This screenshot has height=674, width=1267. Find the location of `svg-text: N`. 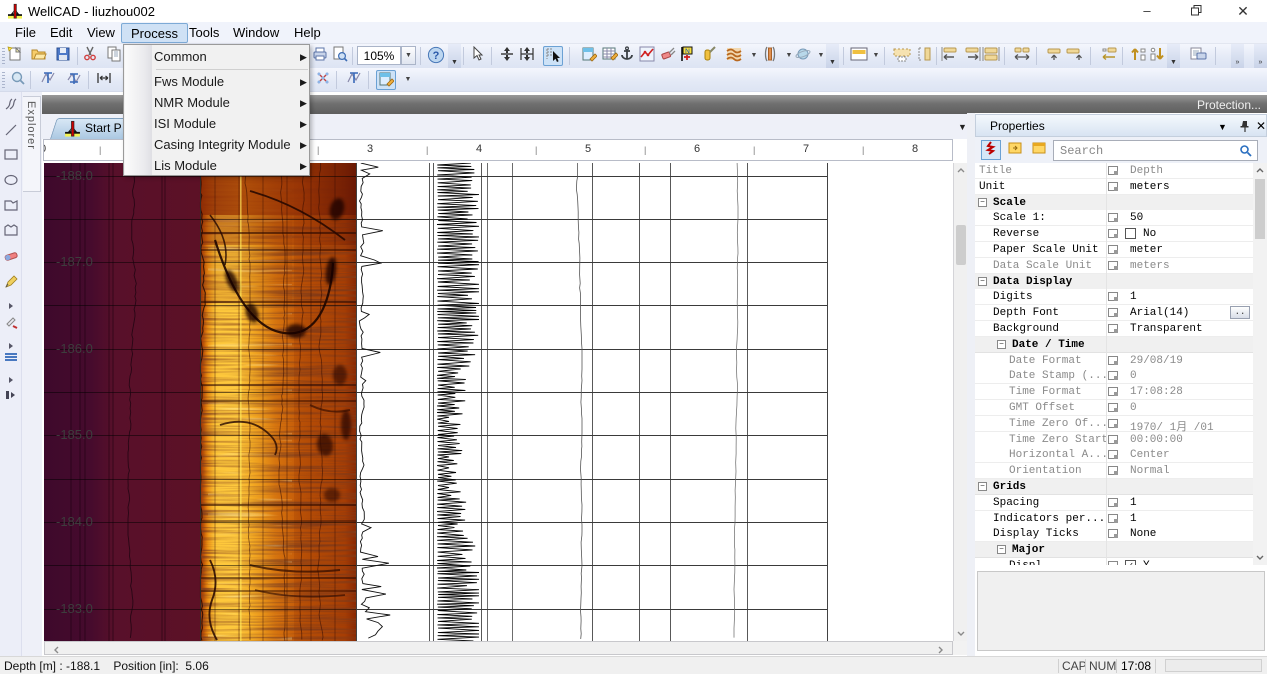

svg-text: N is located at coordinates (687, 51).